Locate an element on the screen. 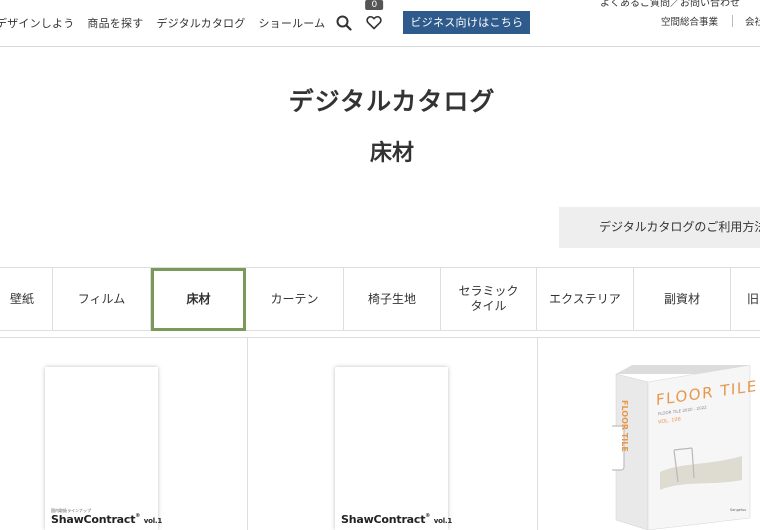 The image size is (760, 530). page-title: デジタルカタログ is located at coordinates (392, 101).